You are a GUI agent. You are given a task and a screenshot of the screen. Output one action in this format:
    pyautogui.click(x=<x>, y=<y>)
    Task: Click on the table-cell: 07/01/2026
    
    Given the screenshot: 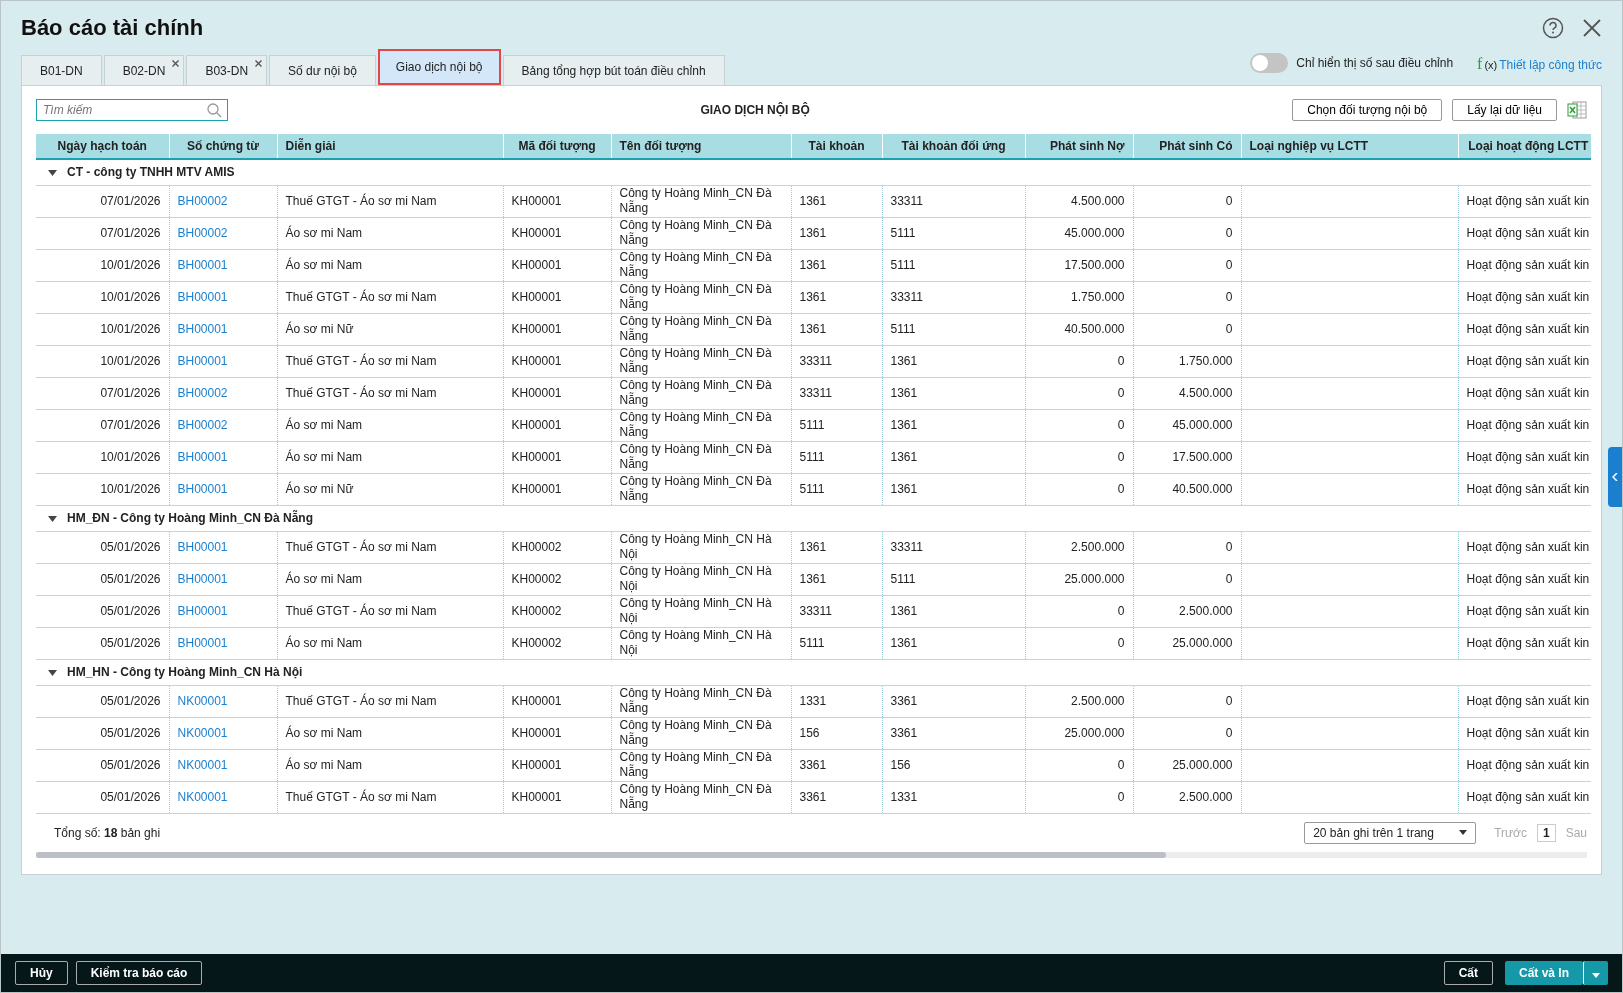 What is the action you would take?
    pyautogui.click(x=102, y=393)
    